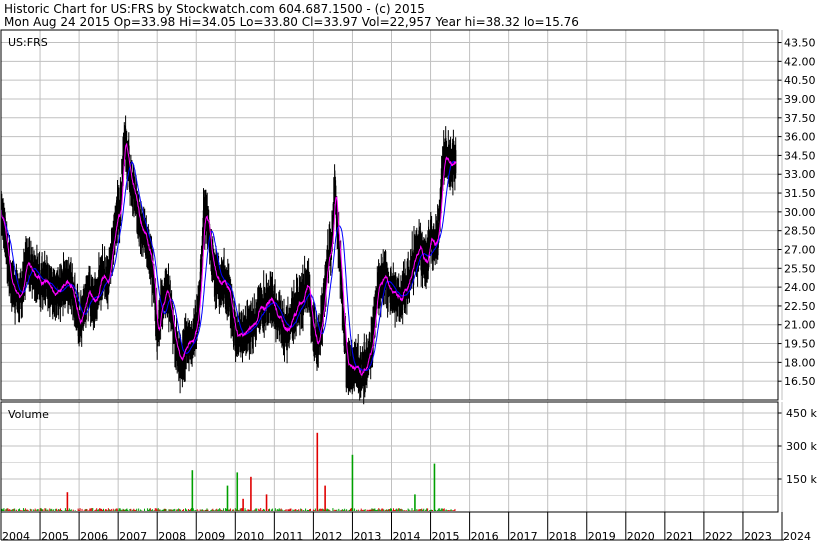  I want to click on price-panel-title: US:FRS, so click(28, 42).